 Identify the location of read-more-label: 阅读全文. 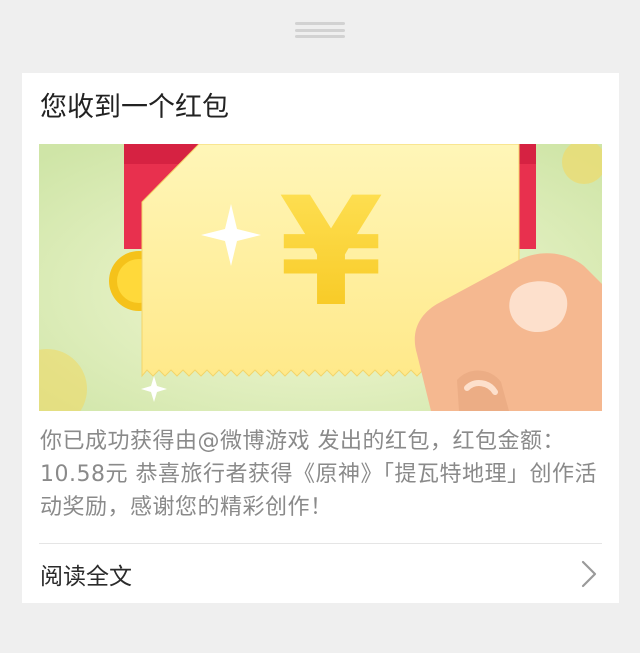
(86, 576).